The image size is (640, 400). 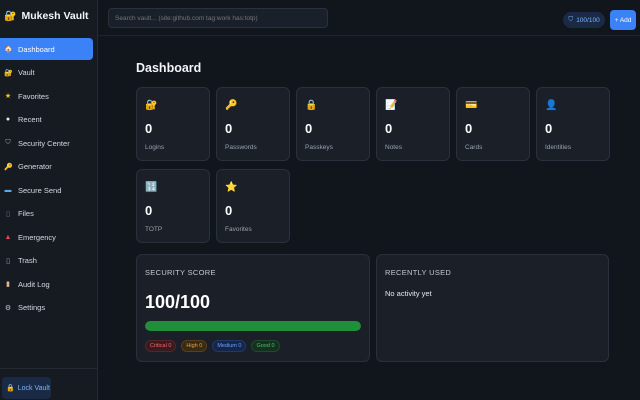 I want to click on stat-label: Cards, so click(x=474, y=147).